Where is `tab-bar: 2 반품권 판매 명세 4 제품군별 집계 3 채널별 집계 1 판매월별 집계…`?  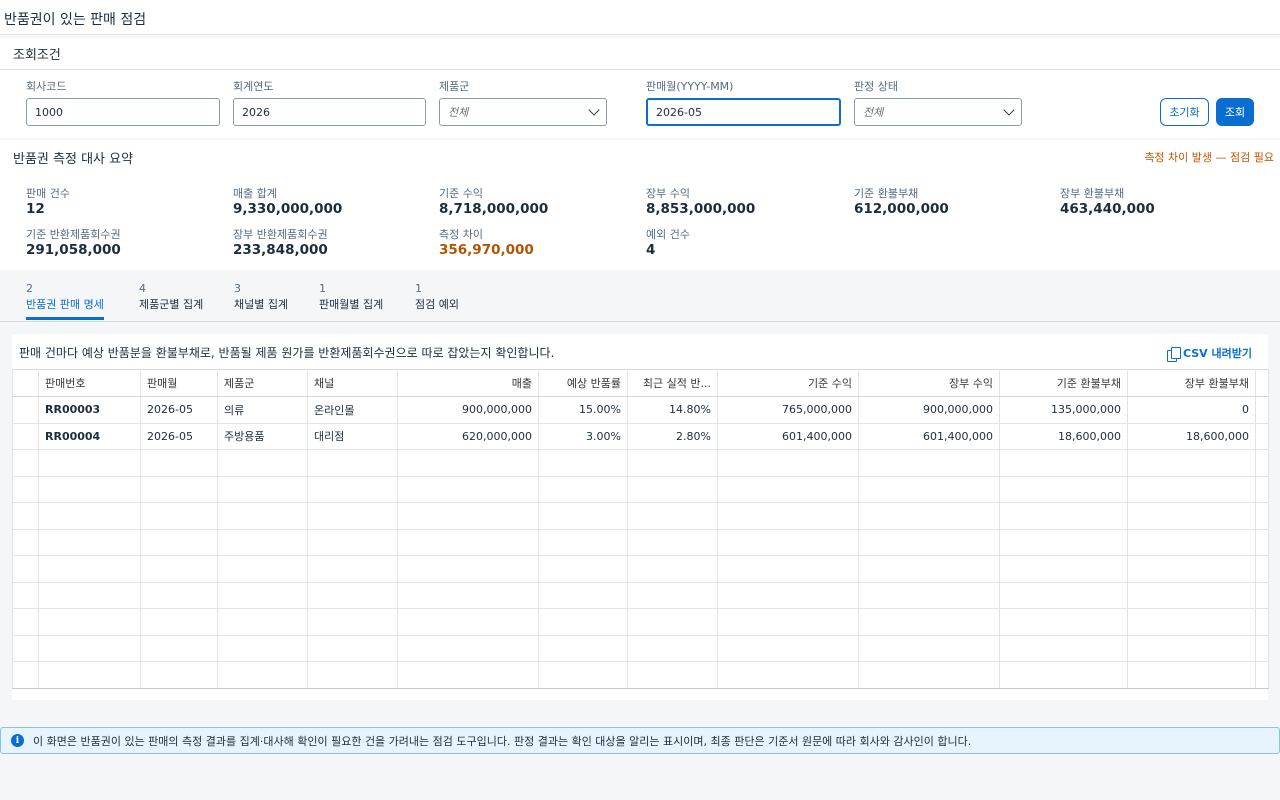
tab-bar: 2 반품권 판매 명세 4 제품군별 집계 3 채널별 집계 1 판매월별 집계… is located at coordinates (640, 296).